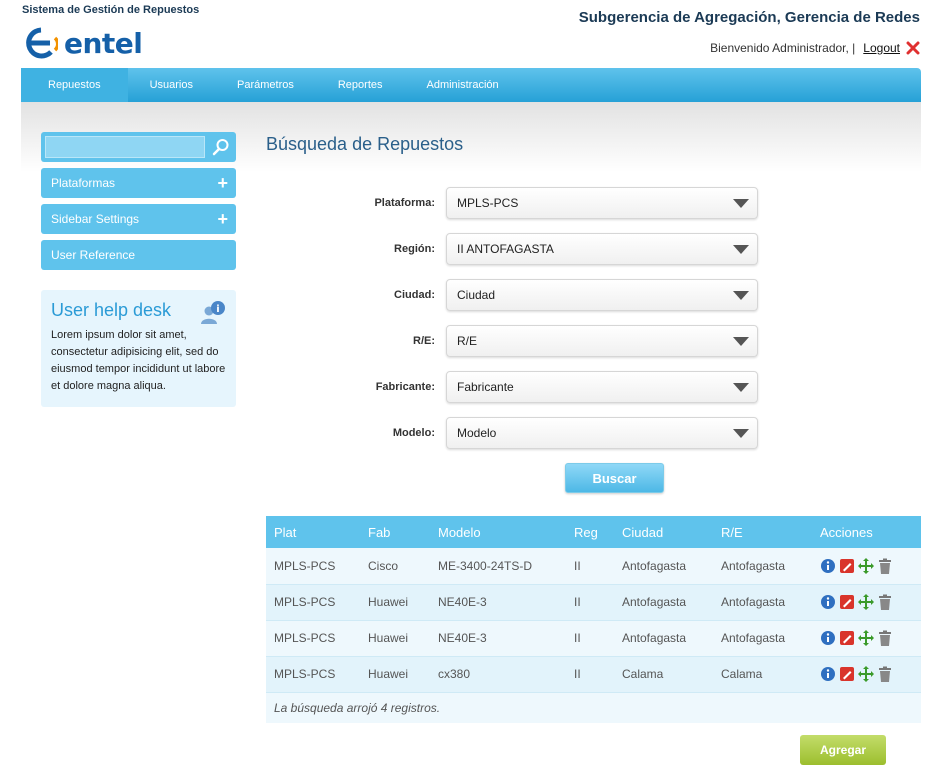 This screenshot has width=946, height=784. Describe the element at coordinates (405, 387) in the screenshot. I see `fabricante-label: Fabricante:` at that location.